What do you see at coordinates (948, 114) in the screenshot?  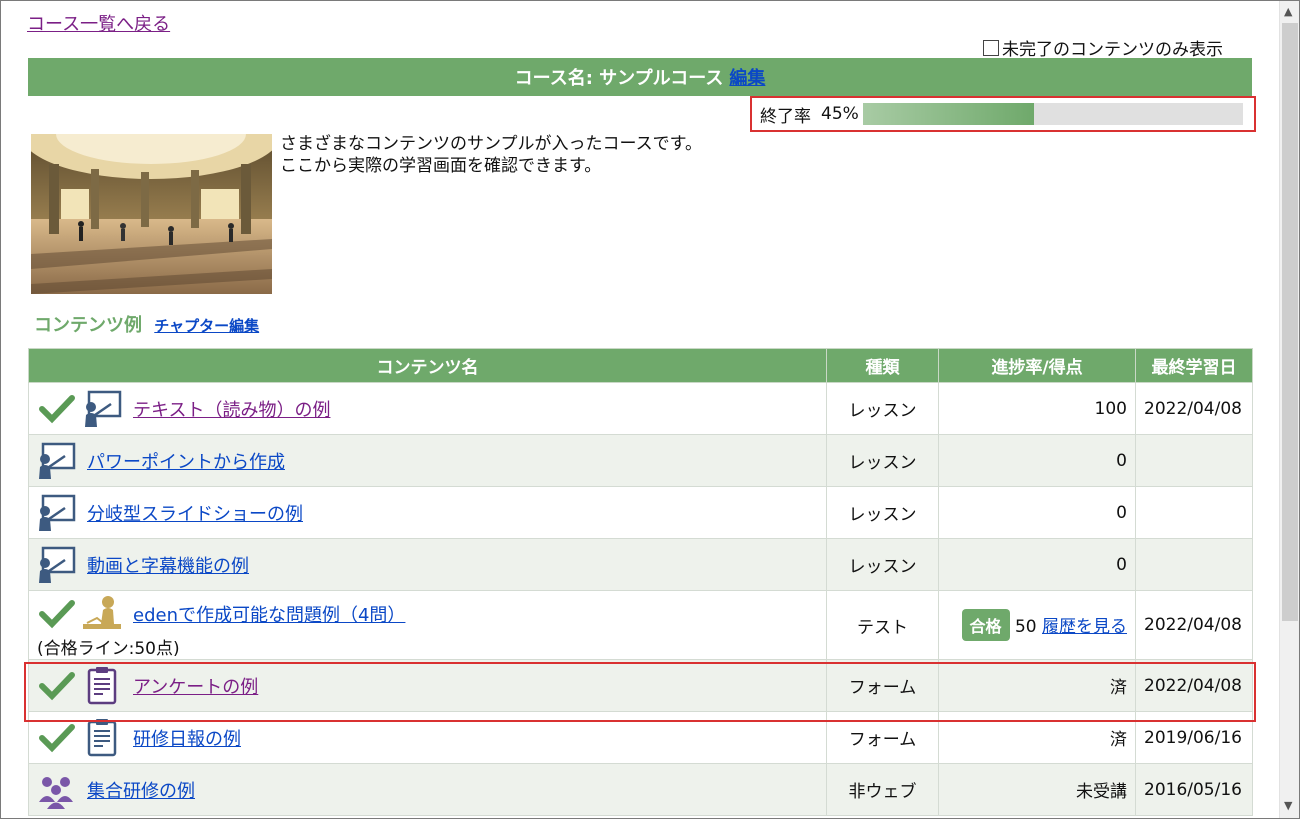 I see `completion-progress-fill` at bounding box center [948, 114].